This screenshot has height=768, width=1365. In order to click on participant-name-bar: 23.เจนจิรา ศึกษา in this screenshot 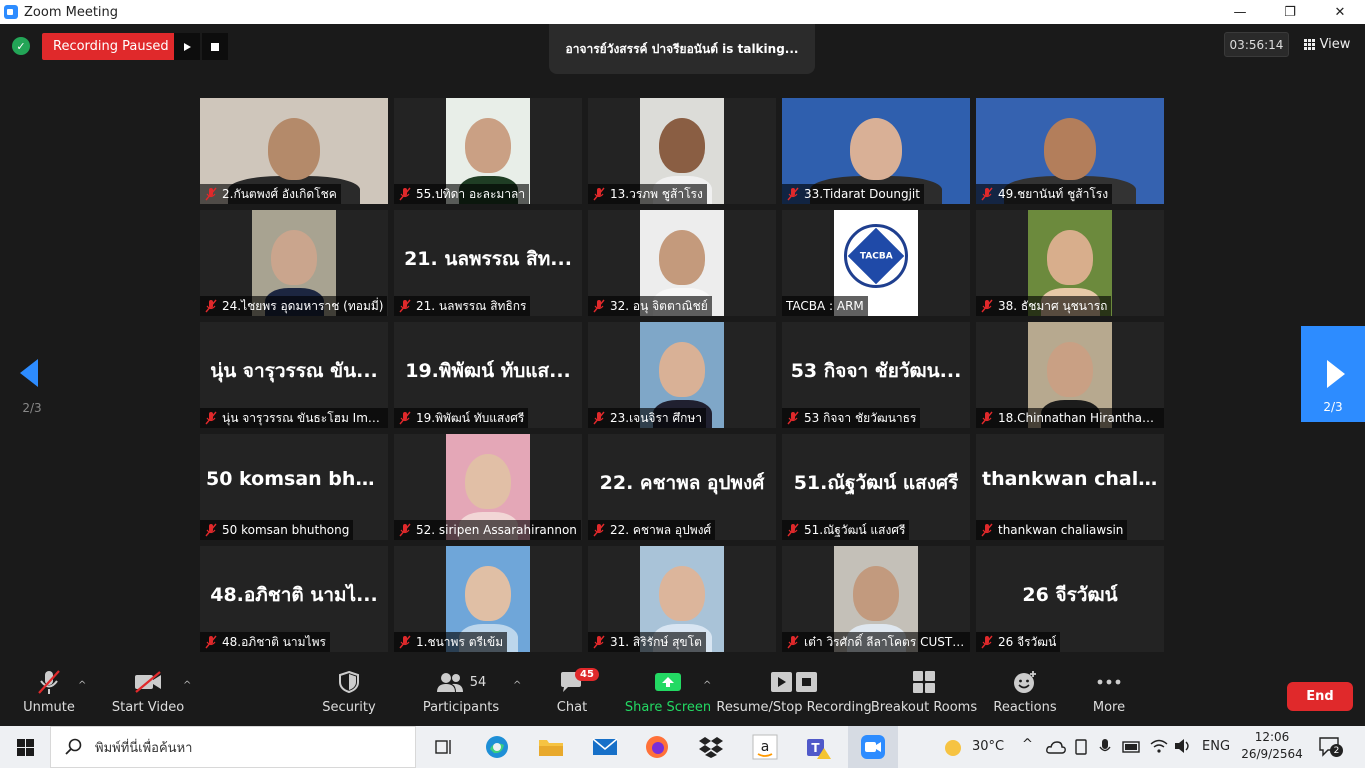, I will do `click(647, 418)`.